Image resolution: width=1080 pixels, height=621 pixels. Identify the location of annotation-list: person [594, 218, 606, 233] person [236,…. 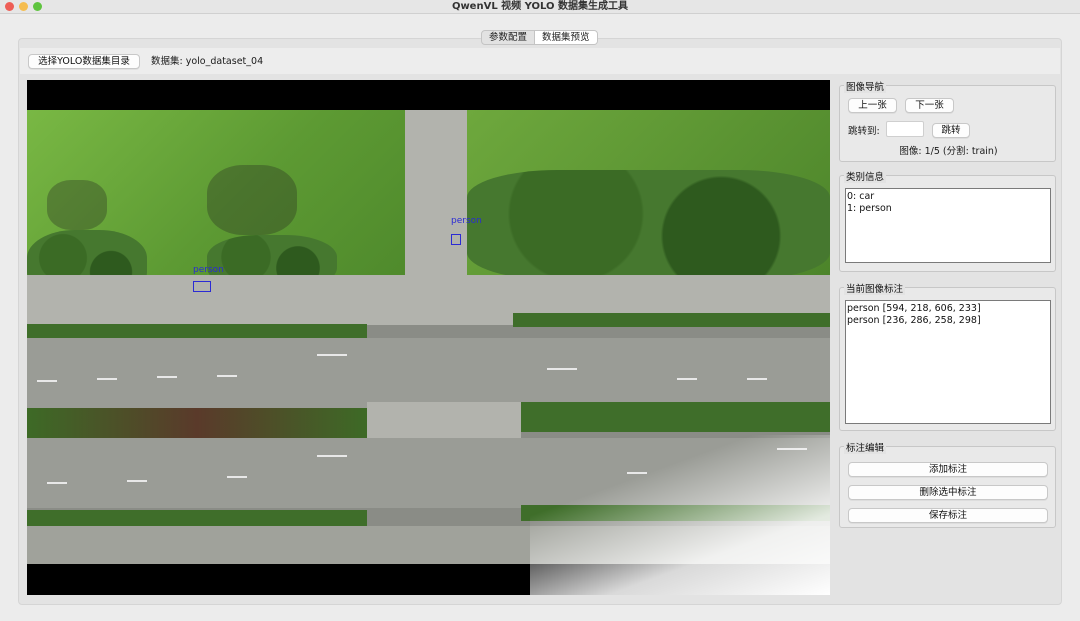
(948, 362).